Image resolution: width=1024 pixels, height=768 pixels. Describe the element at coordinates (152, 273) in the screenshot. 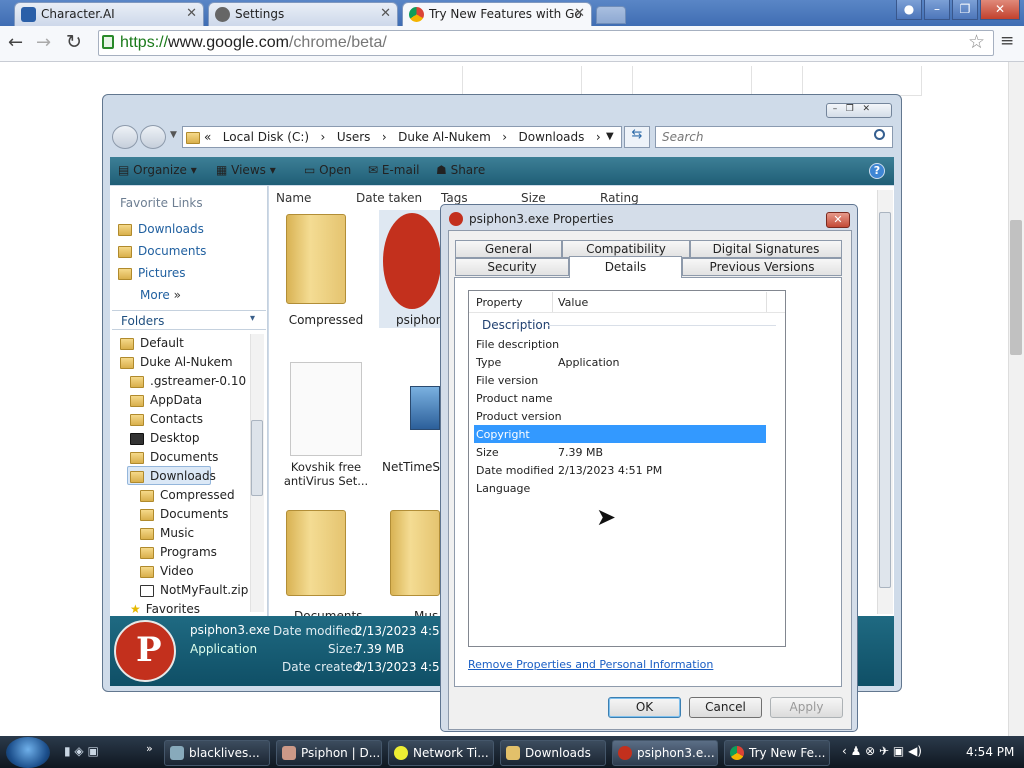

I see `favorite-link-pictures: Pictures` at that location.